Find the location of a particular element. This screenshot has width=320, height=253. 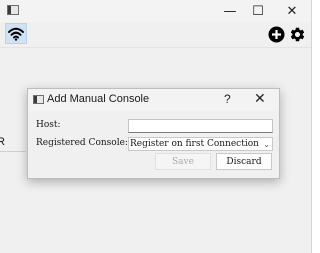

gear-icon is located at coordinates (297, 34).